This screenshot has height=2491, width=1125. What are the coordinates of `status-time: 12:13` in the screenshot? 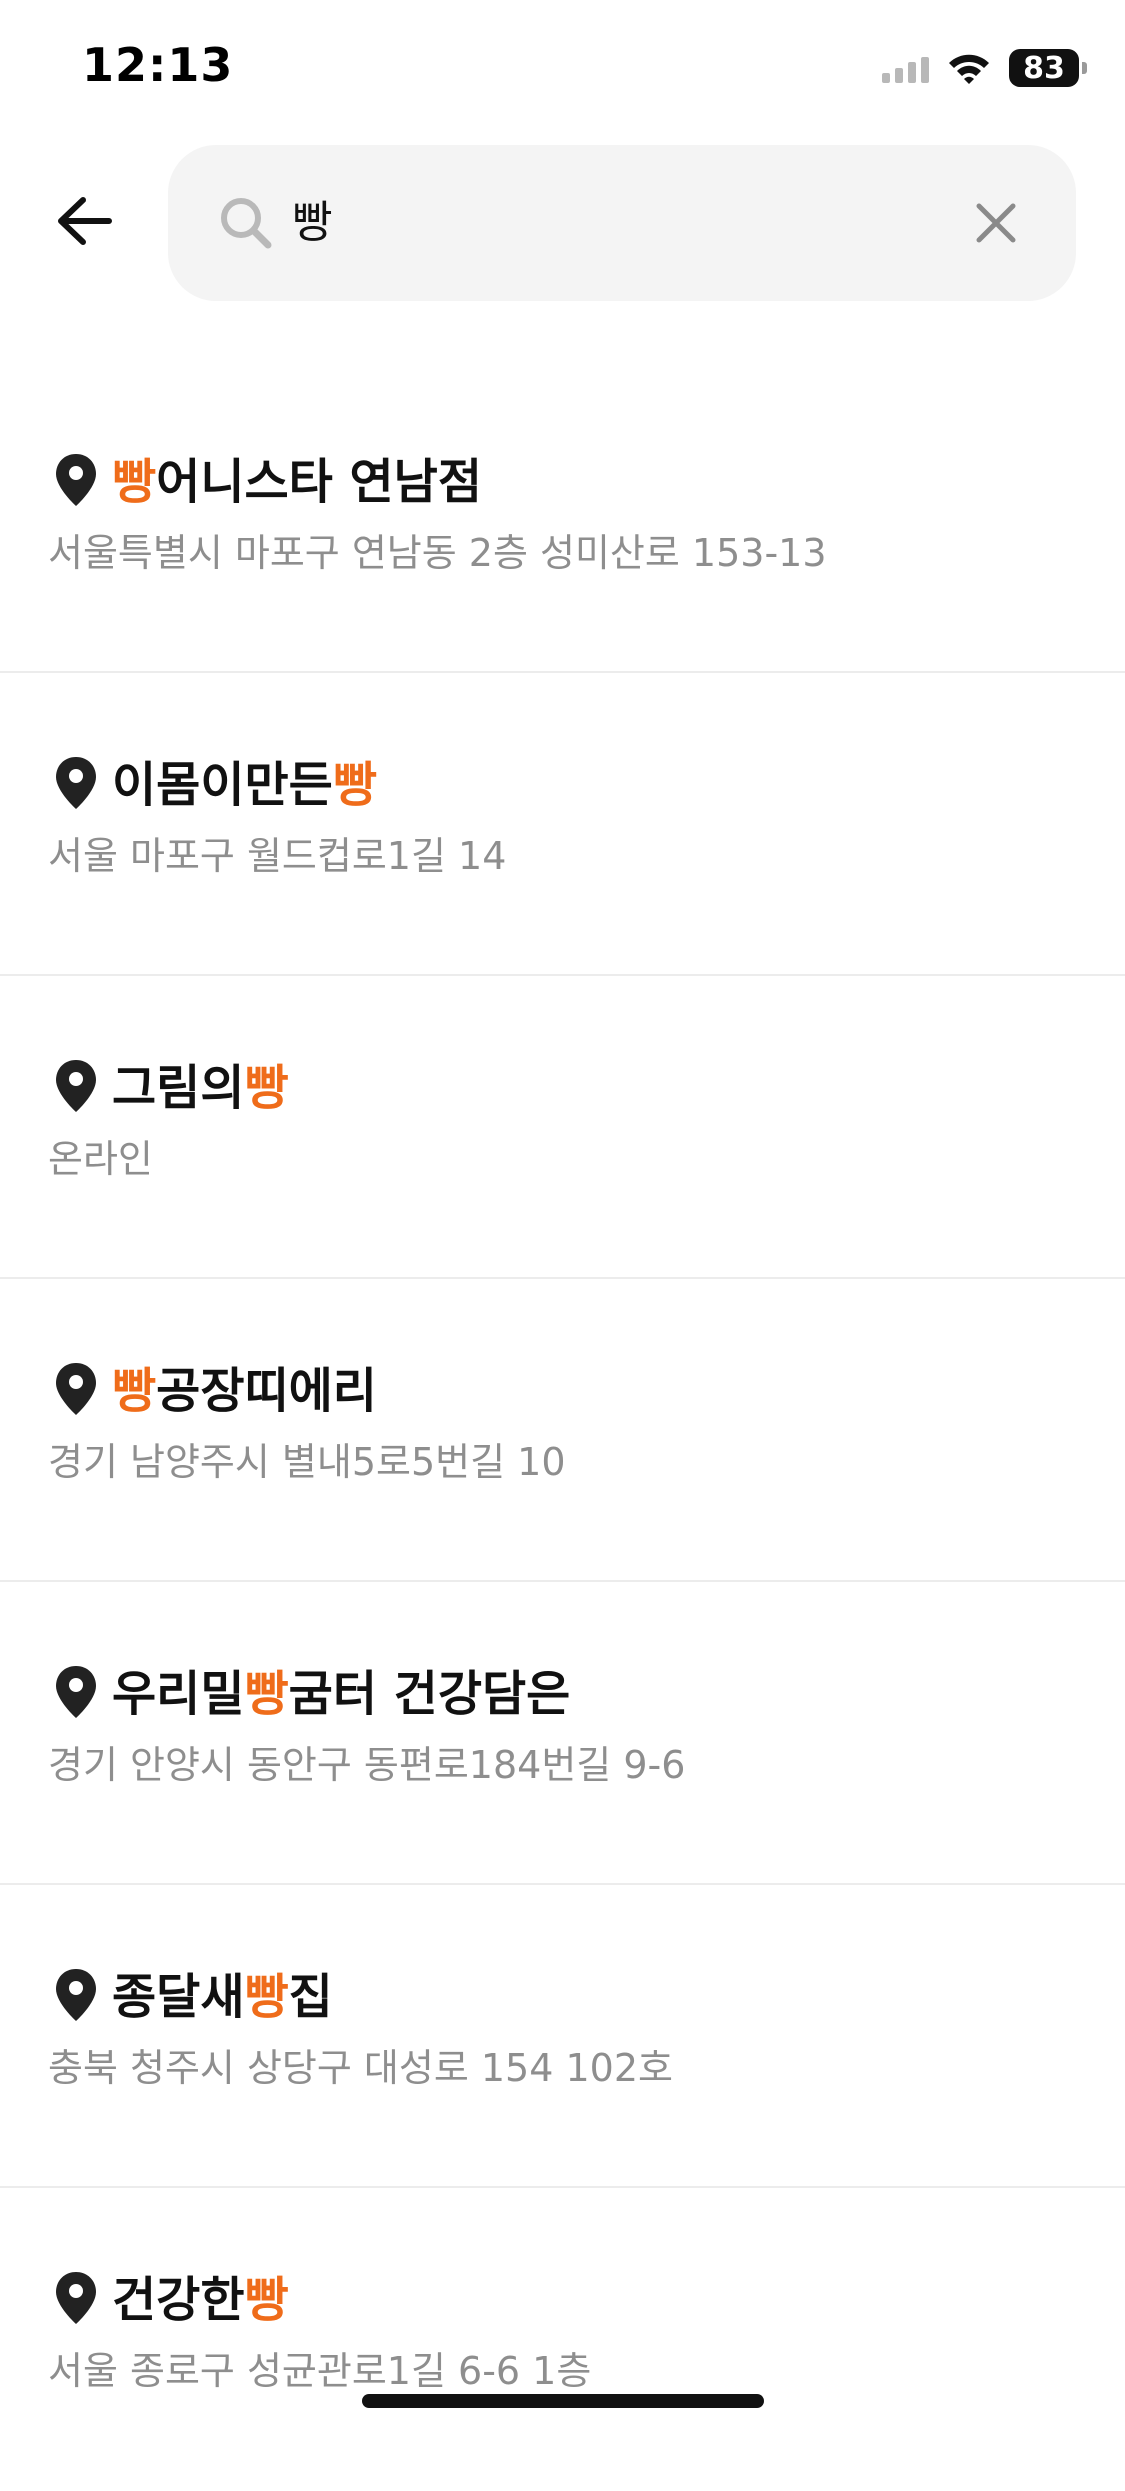 It's located at (158, 65).